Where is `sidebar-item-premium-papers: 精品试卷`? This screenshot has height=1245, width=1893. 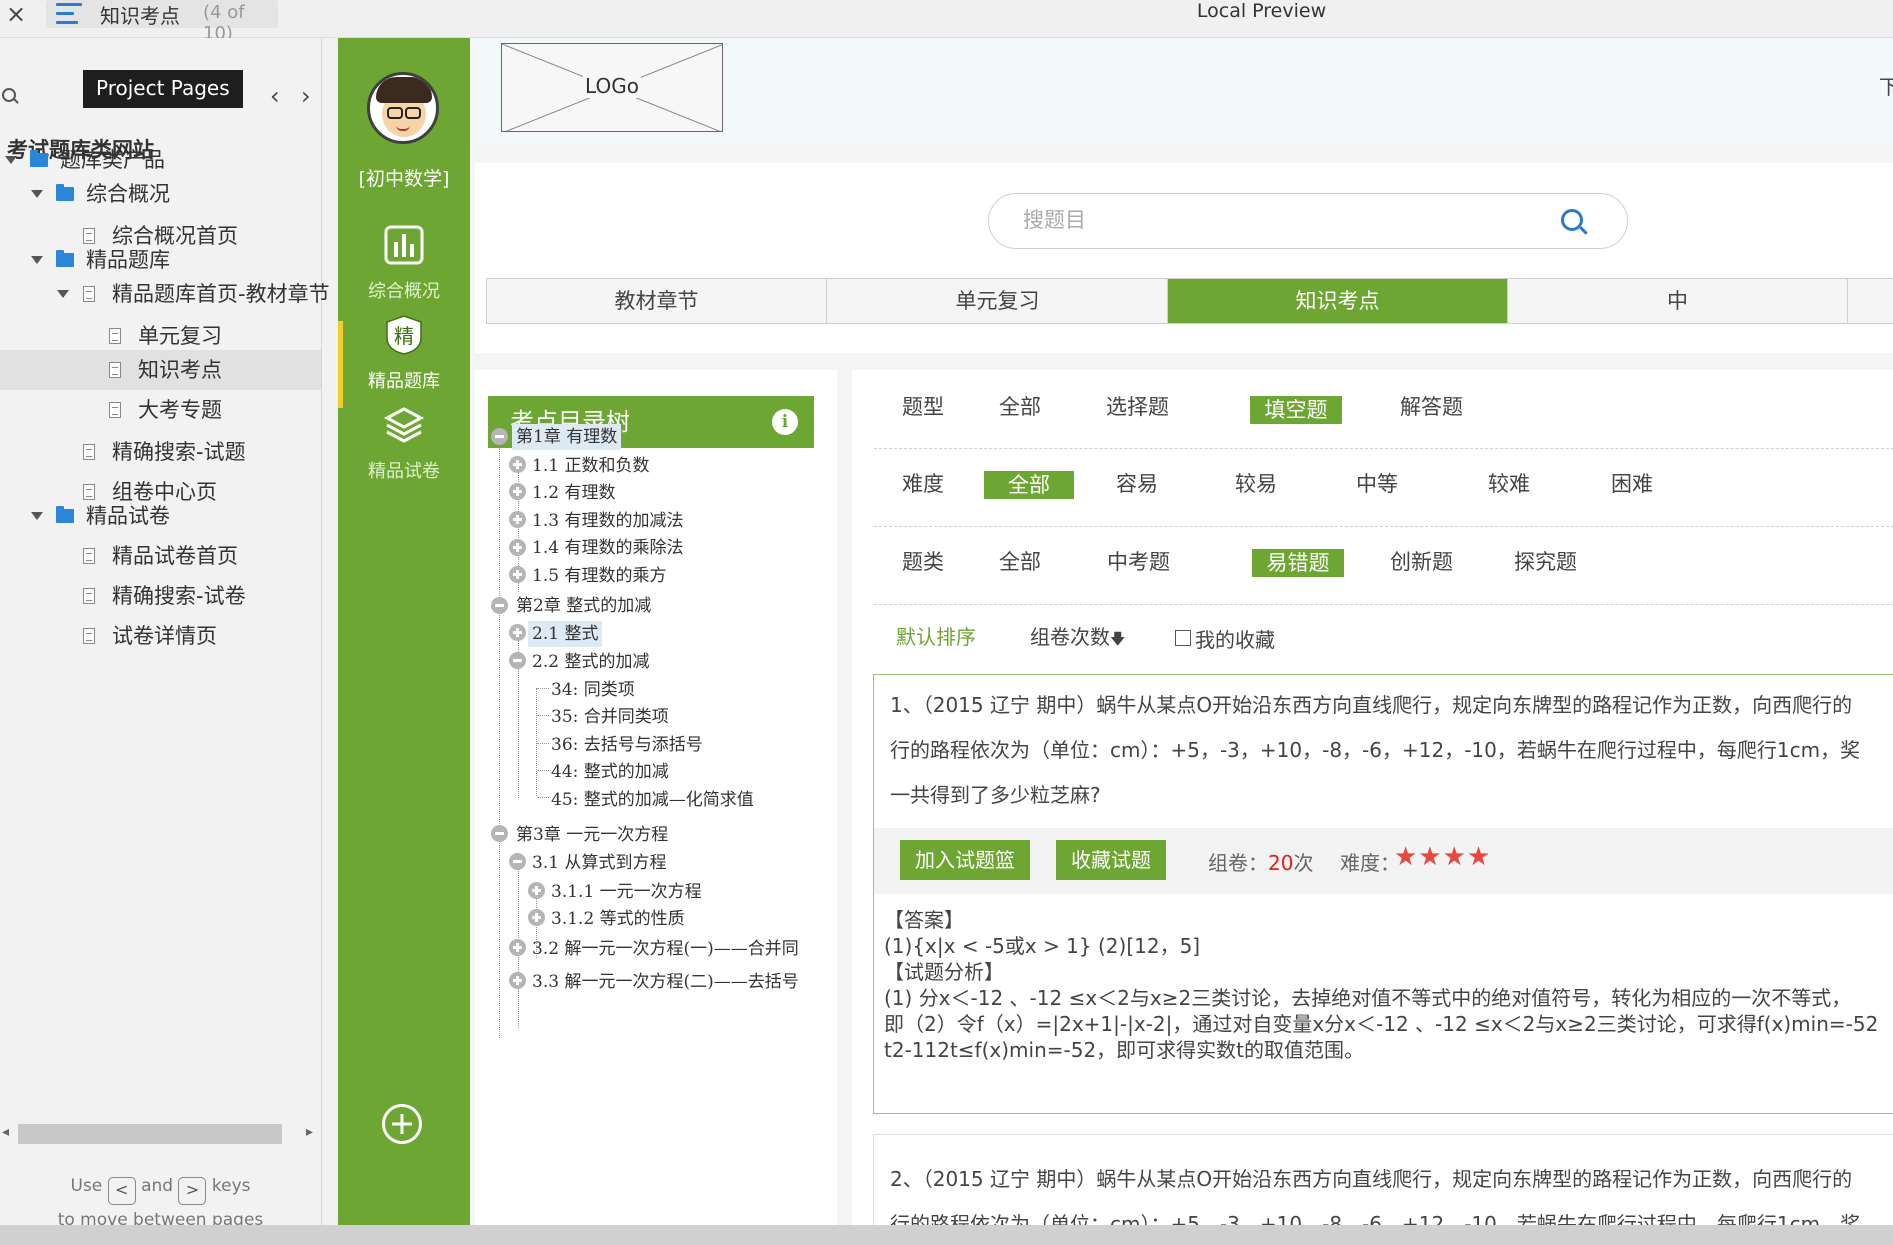
sidebar-item-premium-papers: 精品试卷 is located at coordinates (160, 516).